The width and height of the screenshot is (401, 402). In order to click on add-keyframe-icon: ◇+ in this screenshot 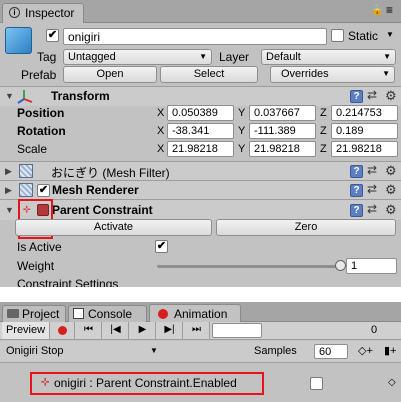, I will do `click(365, 350)`.